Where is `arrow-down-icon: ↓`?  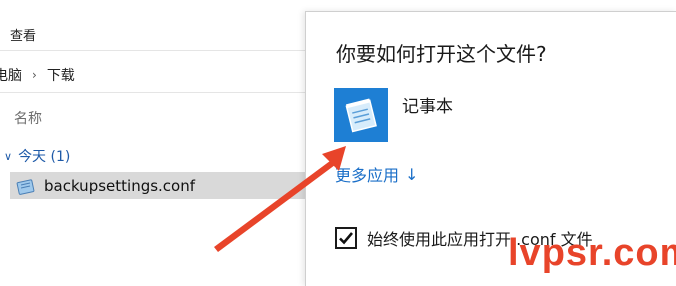
arrow-down-icon: ↓ is located at coordinates (412, 174).